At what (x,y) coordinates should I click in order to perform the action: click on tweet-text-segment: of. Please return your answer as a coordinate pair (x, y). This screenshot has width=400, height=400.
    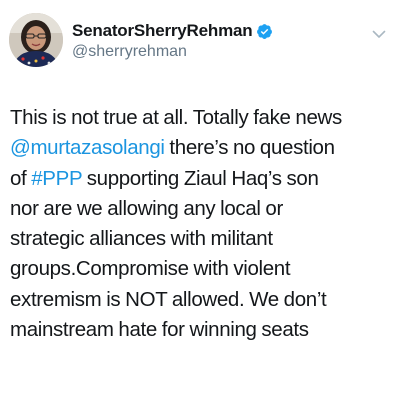
    Looking at the image, I should click on (21, 178).